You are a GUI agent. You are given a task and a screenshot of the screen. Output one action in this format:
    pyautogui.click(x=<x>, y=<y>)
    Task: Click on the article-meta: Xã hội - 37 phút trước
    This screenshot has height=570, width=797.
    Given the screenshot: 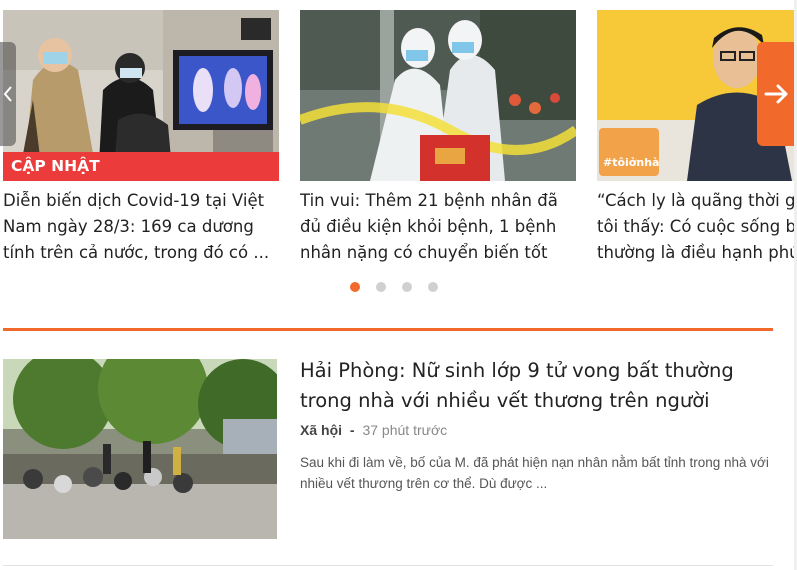 What is the action you would take?
    pyautogui.click(x=373, y=430)
    